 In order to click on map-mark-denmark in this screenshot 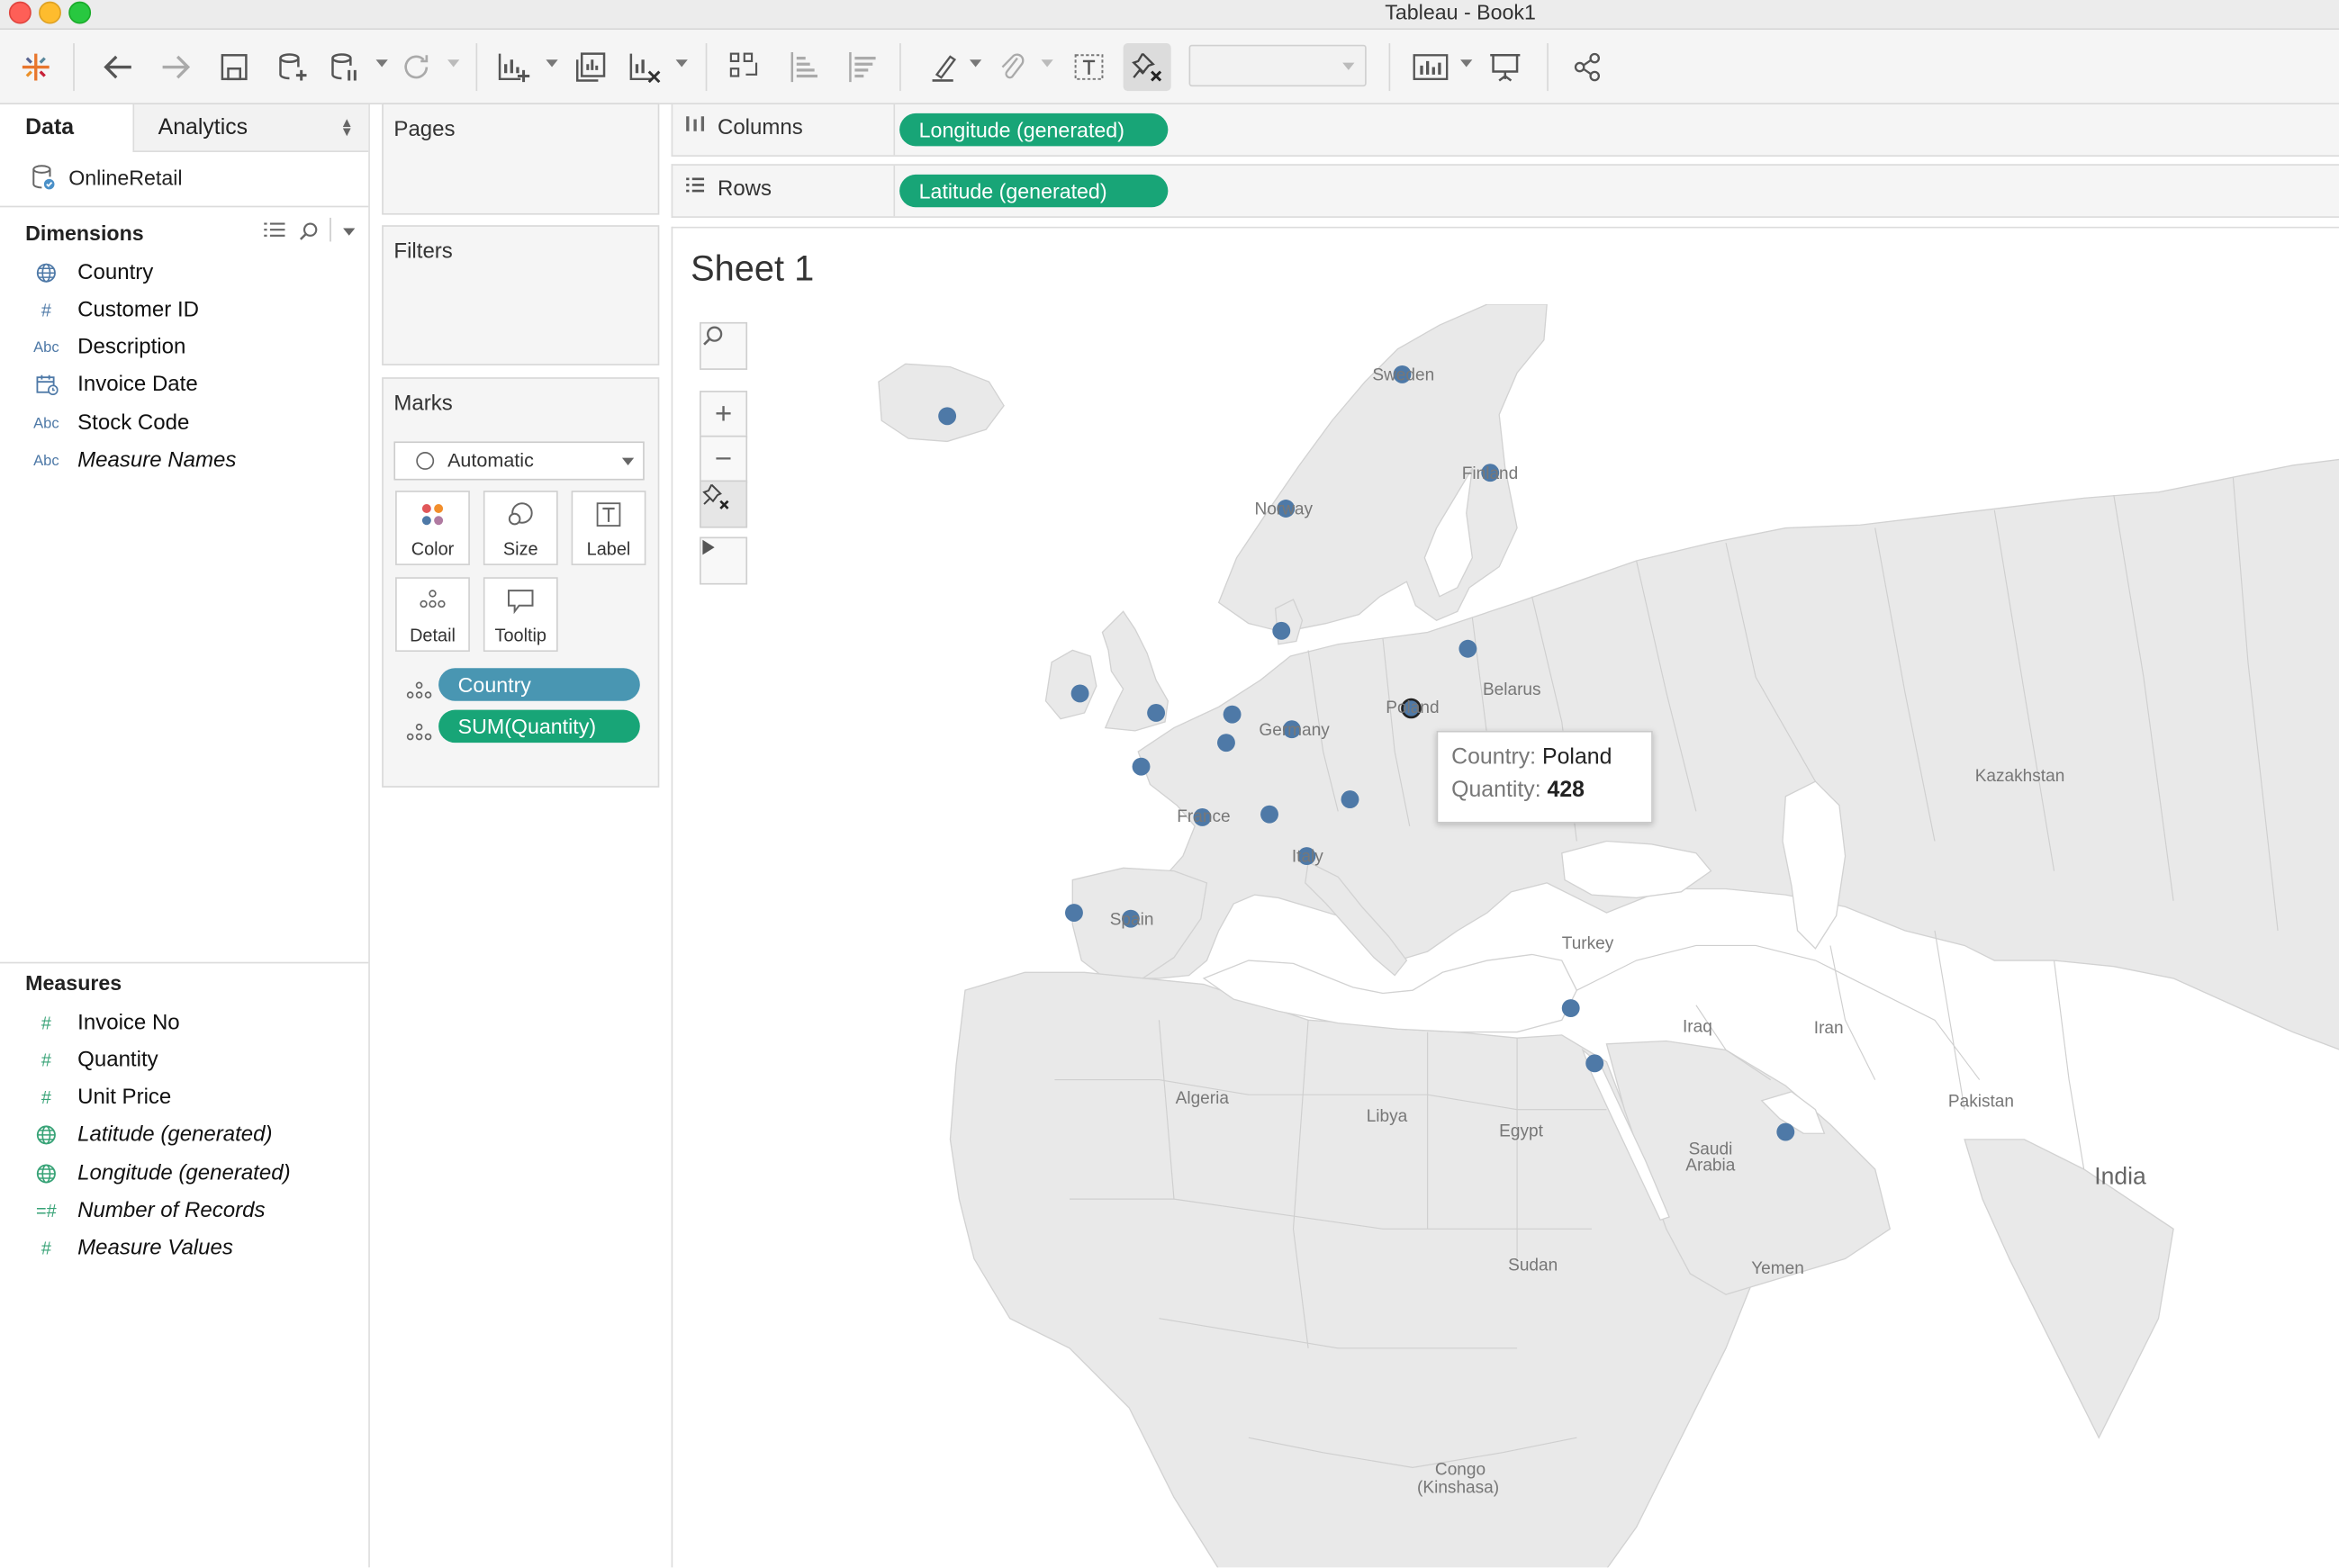, I will do `click(1281, 631)`.